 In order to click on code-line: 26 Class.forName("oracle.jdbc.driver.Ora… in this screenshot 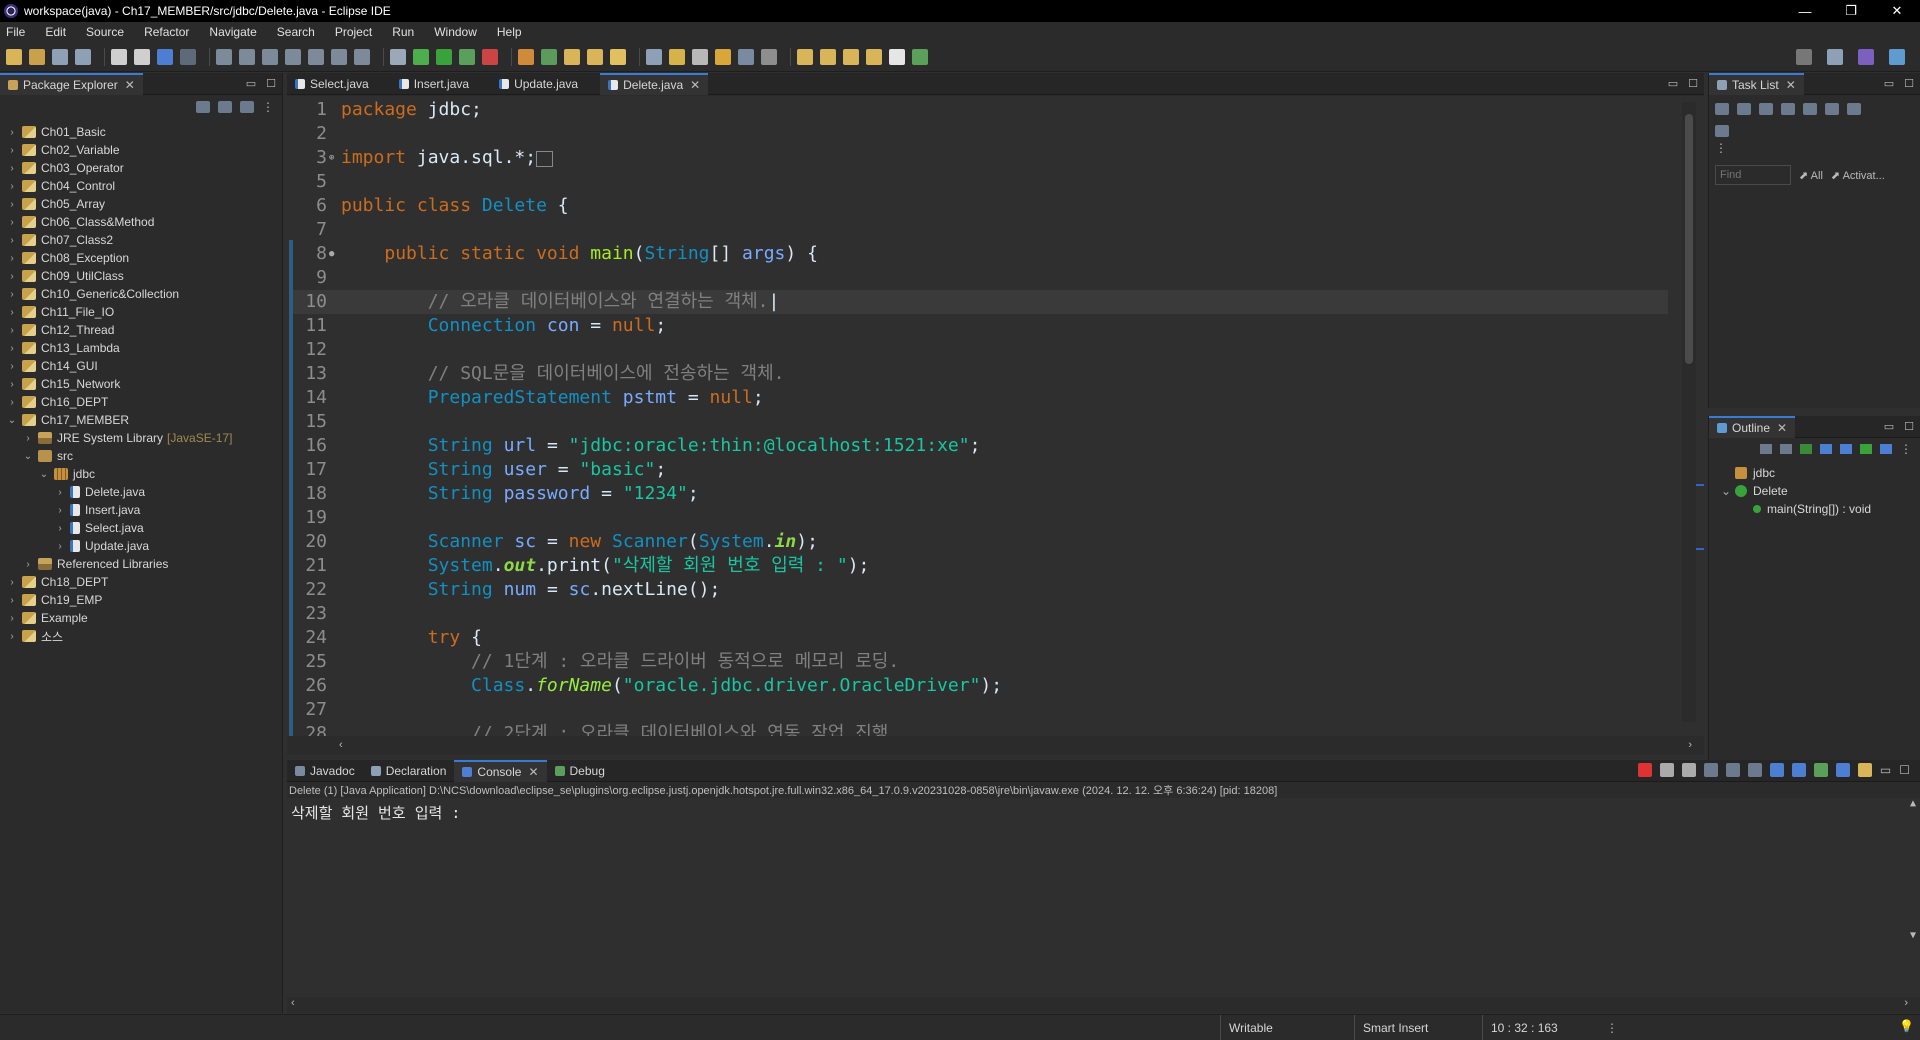, I will do `click(980, 686)`.